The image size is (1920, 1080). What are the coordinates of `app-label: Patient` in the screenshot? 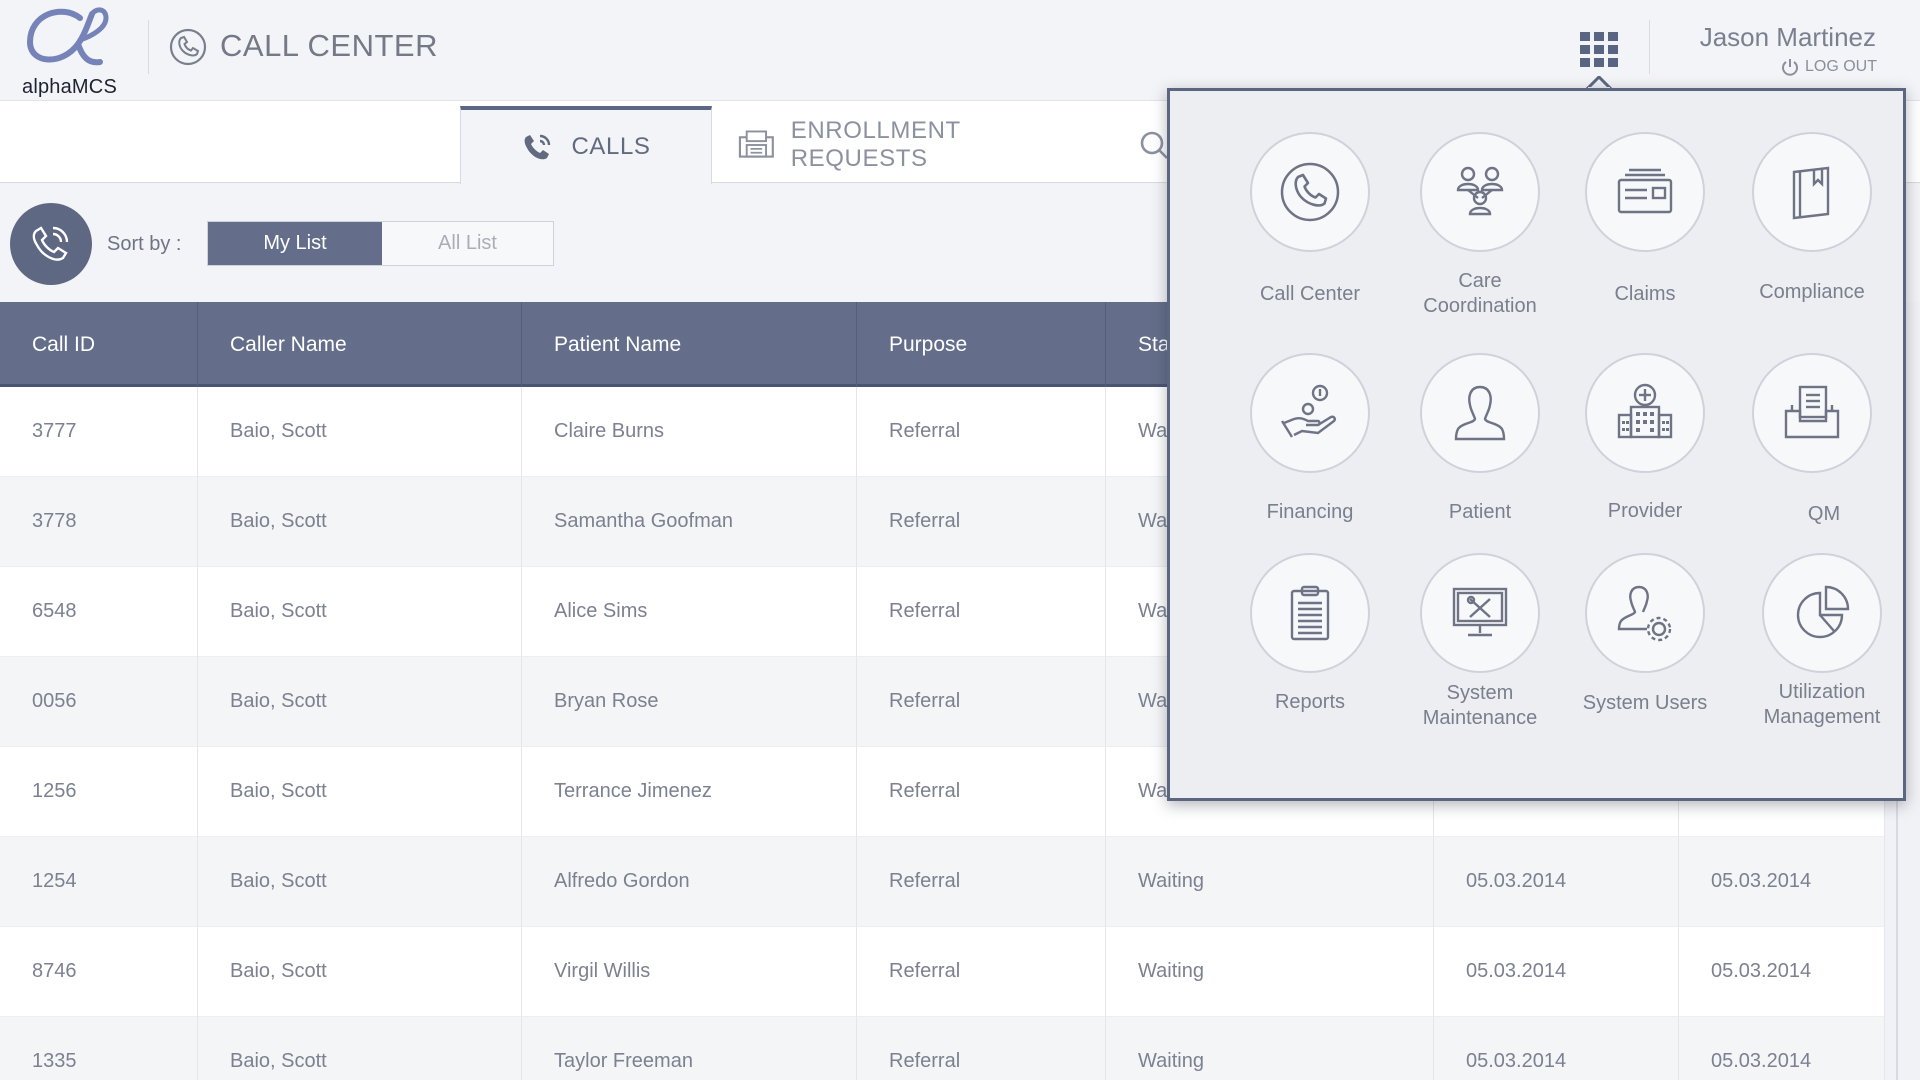 It's located at (1480, 512).